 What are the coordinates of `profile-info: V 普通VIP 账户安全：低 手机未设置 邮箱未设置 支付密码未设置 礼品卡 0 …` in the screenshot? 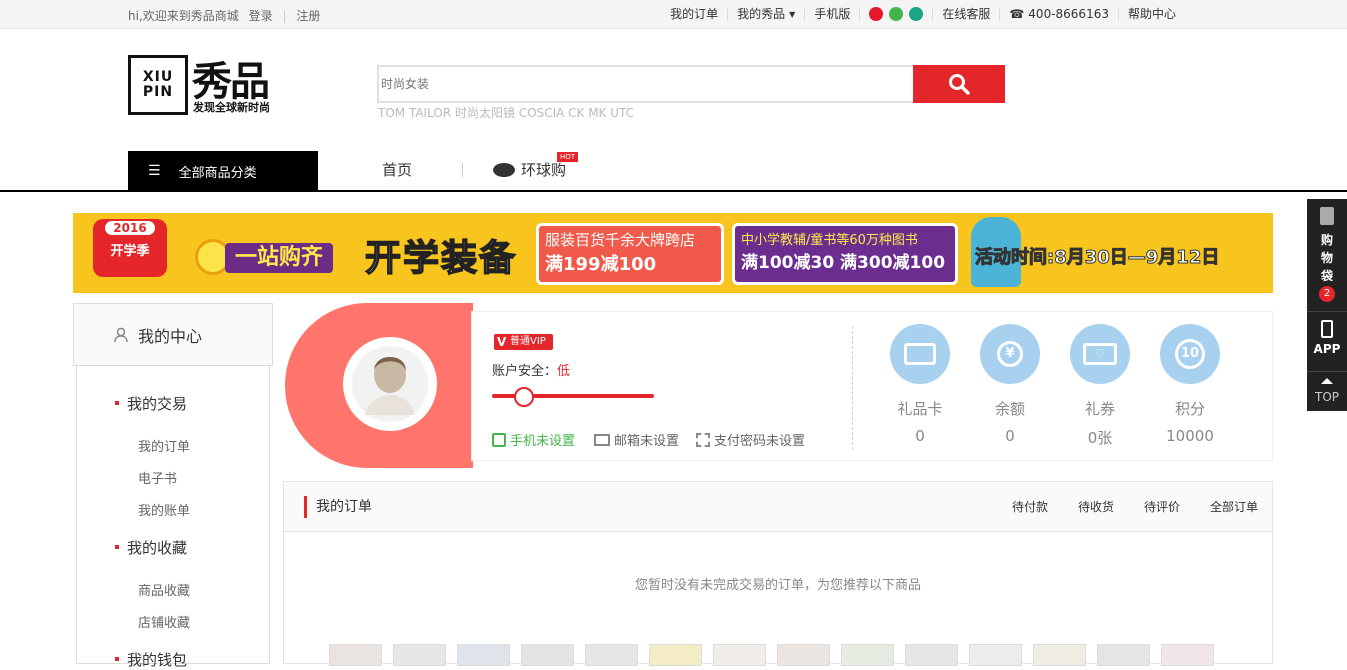 It's located at (872, 386).